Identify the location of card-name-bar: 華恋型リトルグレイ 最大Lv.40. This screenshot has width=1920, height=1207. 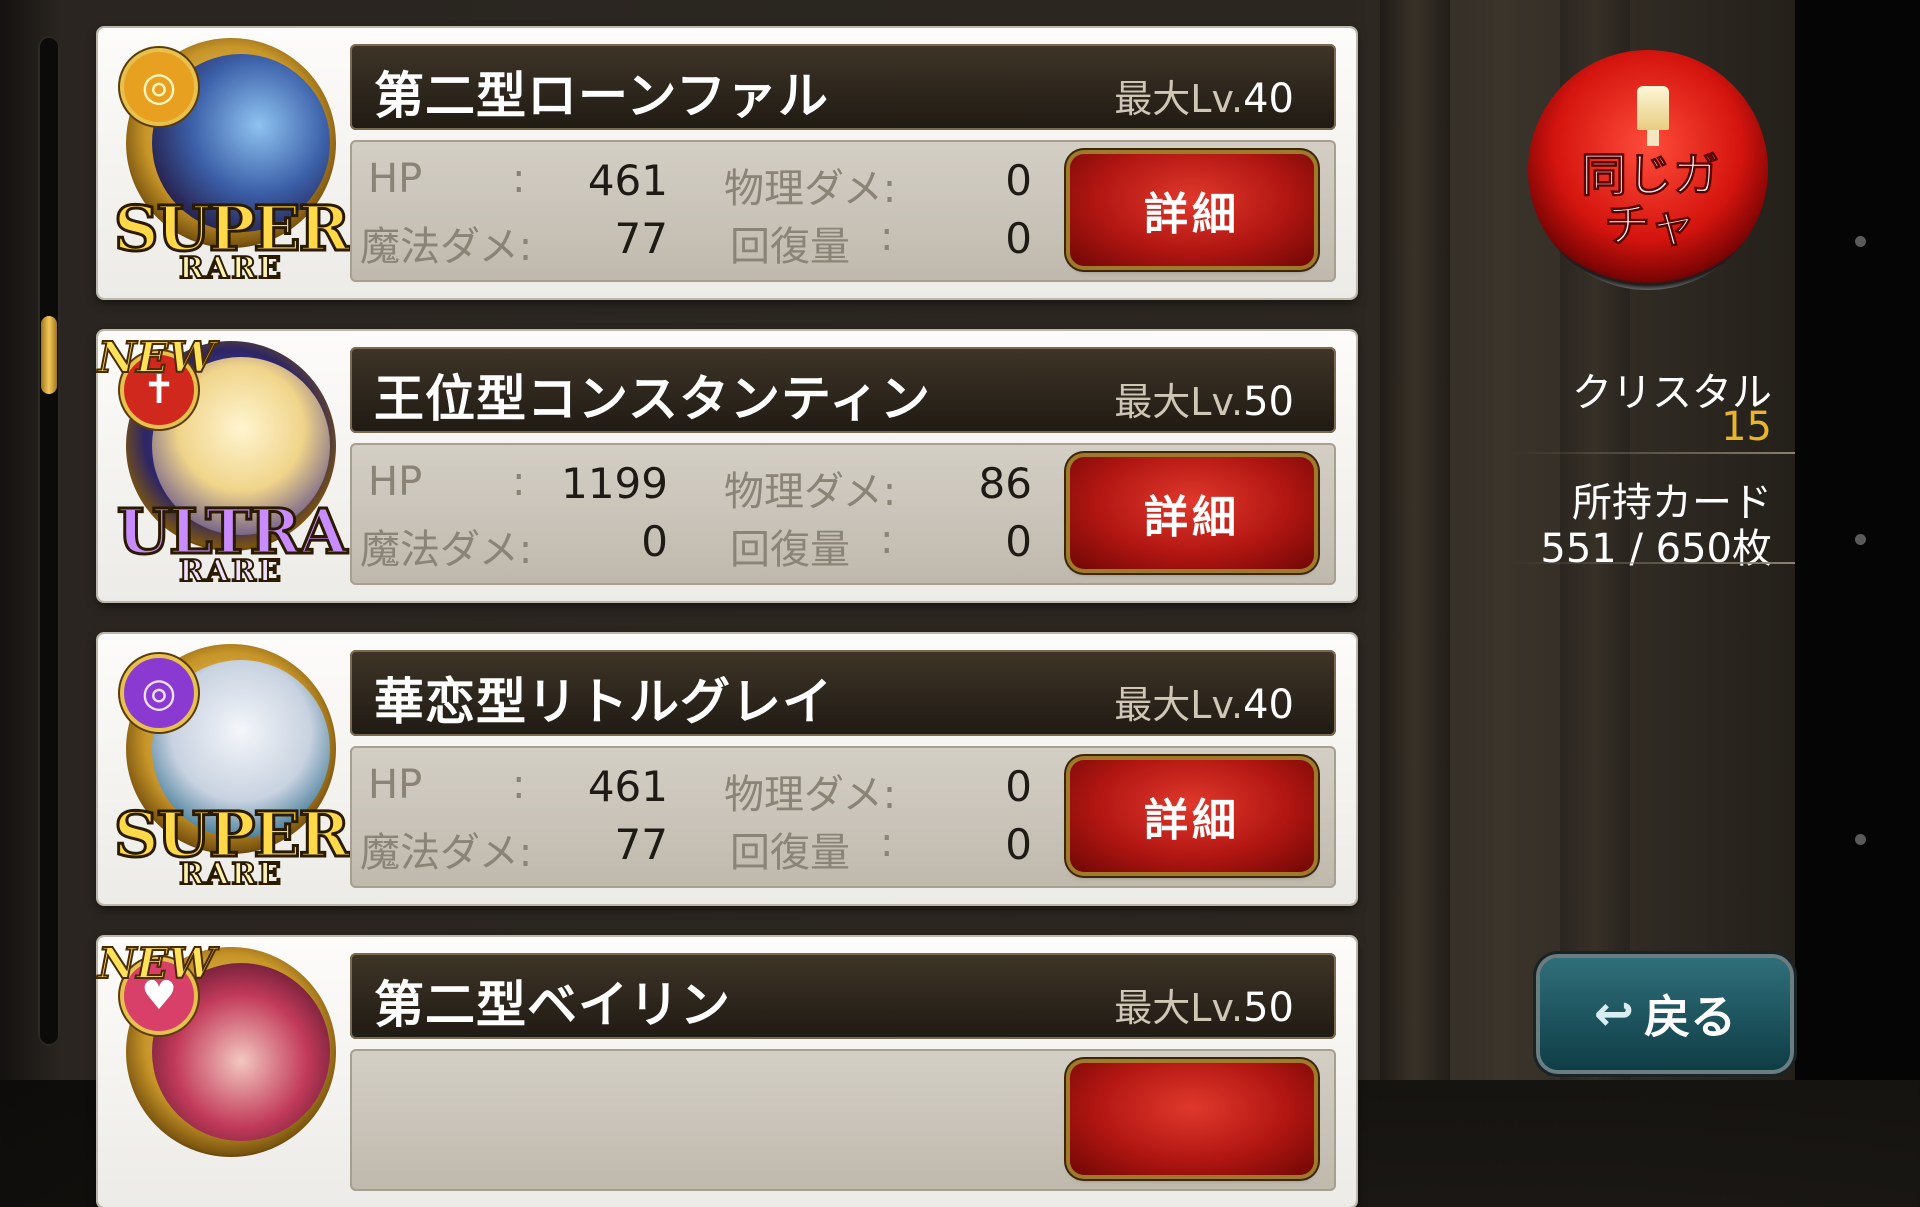
(843, 693).